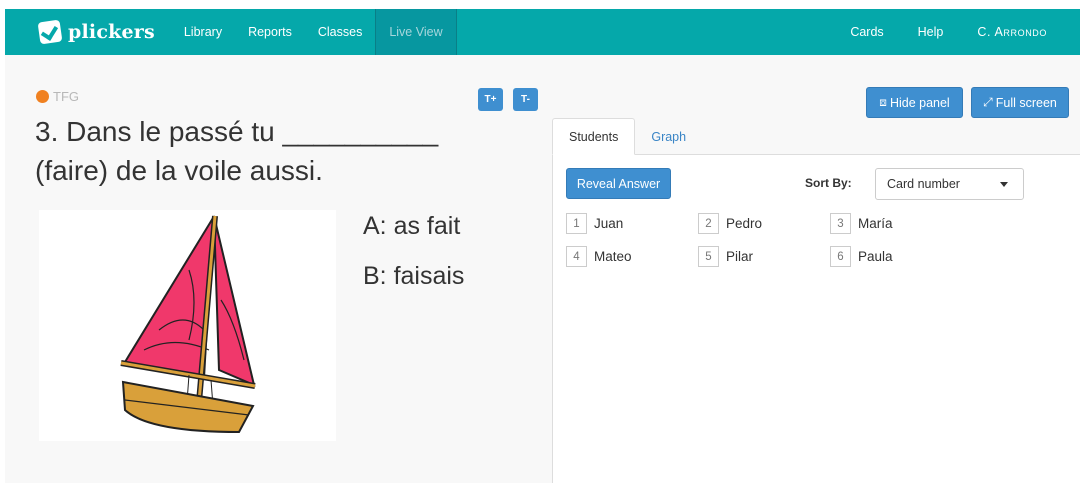  Describe the element at coordinates (613, 256) in the screenshot. I see `student-name: Mateo` at that location.